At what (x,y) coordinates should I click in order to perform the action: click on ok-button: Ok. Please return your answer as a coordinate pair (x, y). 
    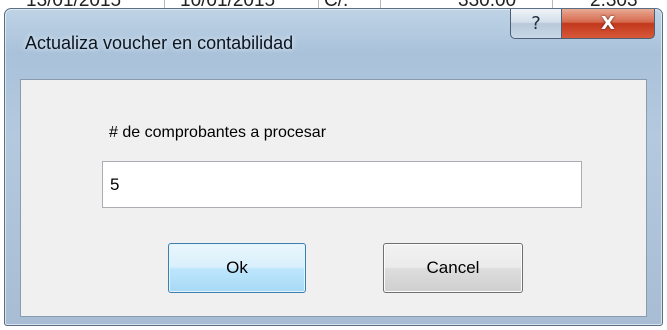
    Looking at the image, I should click on (237, 268).